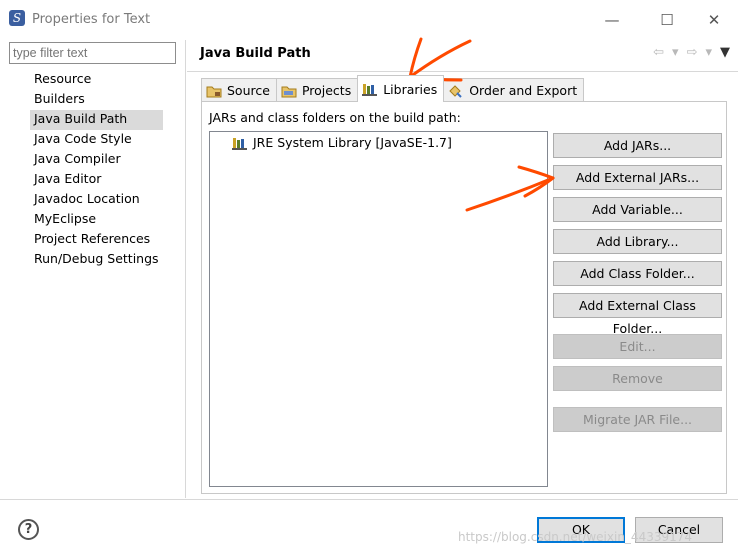  I want to click on tree-item-java-code-style: Java Code Style, so click(96, 140).